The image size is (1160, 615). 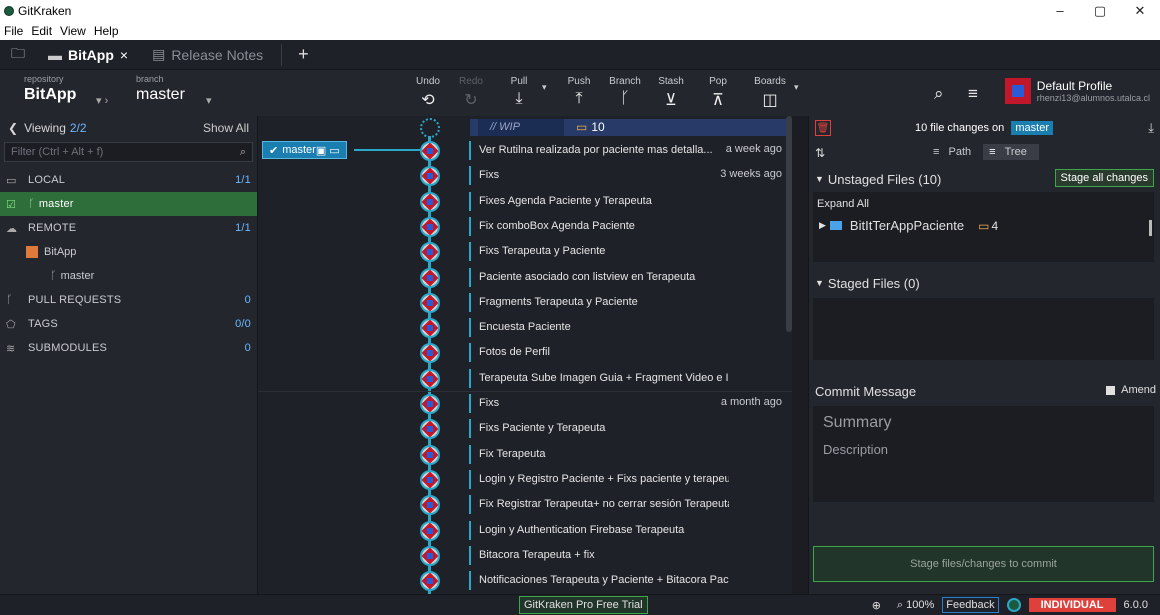 What do you see at coordinates (939, 94) in the screenshot?
I see `search-icon: ⌕` at bounding box center [939, 94].